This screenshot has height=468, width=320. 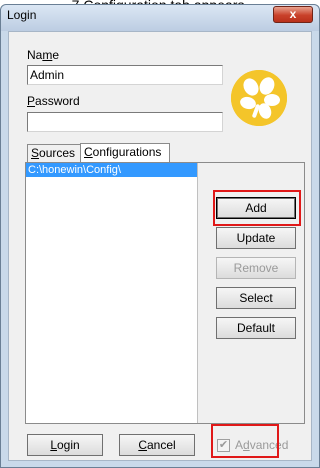 I want to click on login-button-label: Login, so click(x=65, y=445).